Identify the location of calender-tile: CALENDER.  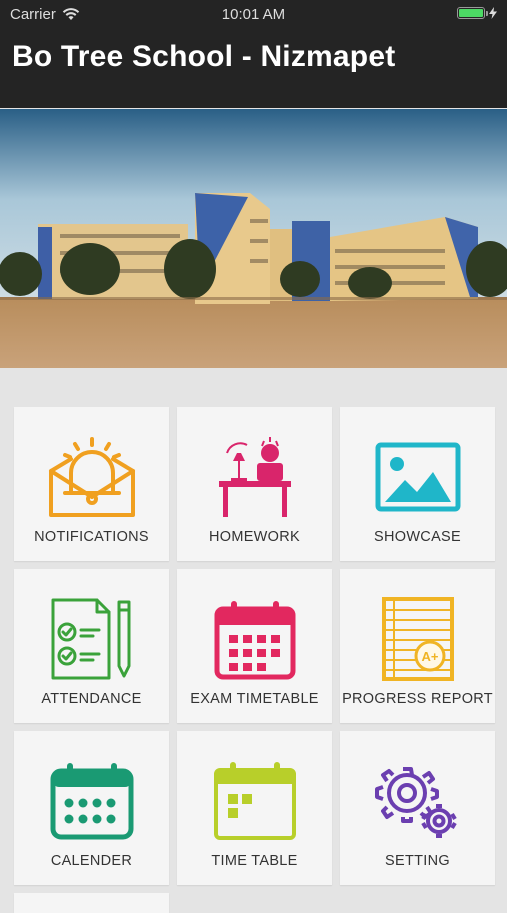
(91, 808).